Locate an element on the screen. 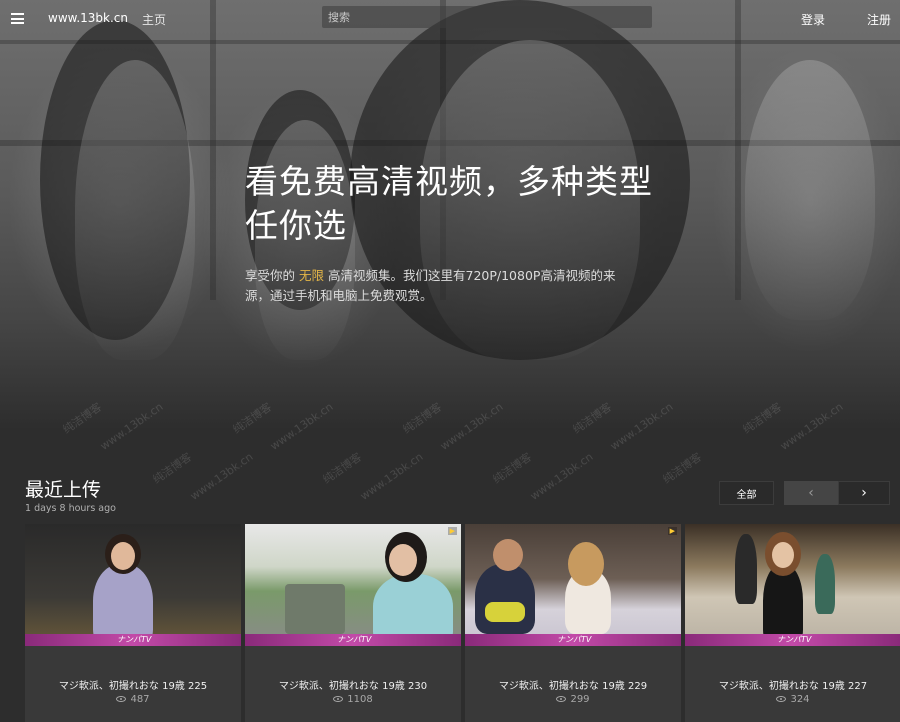 The height and width of the screenshot is (722, 900). video-card: ▶ ナンパTV マジ軟派、初撮れおな 19歳 230 1108 is located at coordinates (353, 623).